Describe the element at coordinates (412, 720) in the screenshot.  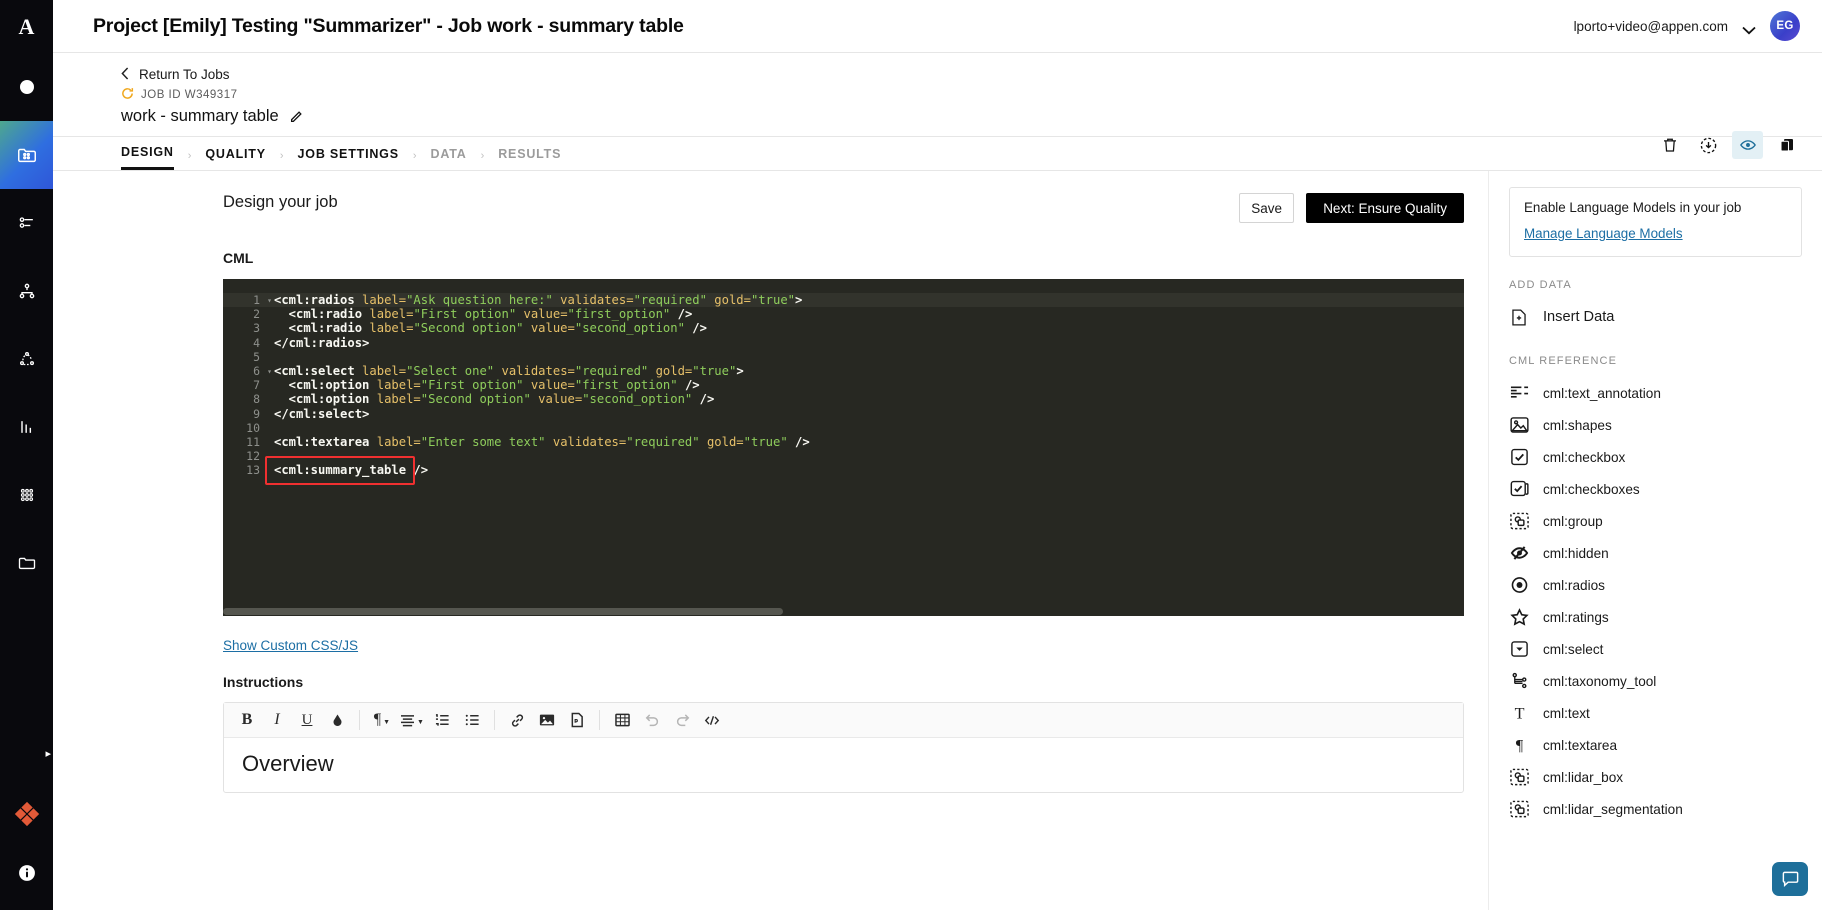
I see `align-button: ▼` at that location.